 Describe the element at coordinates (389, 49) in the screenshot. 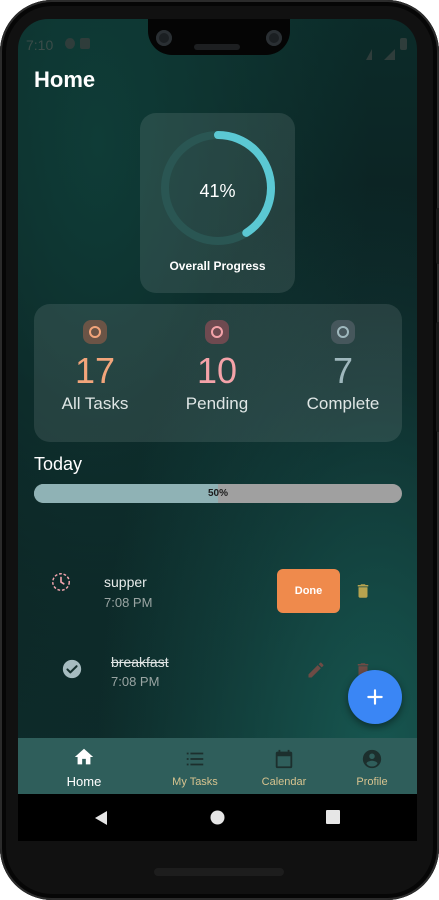

I see `signal-icon` at that location.